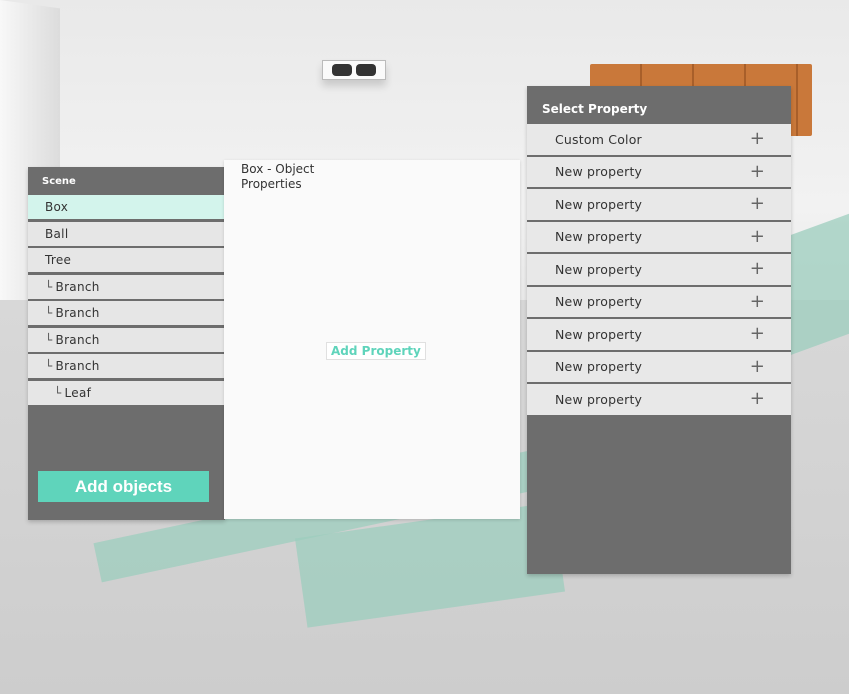 The image size is (849, 694). I want to click on add-property-button: Add Property, so click(376, 351).